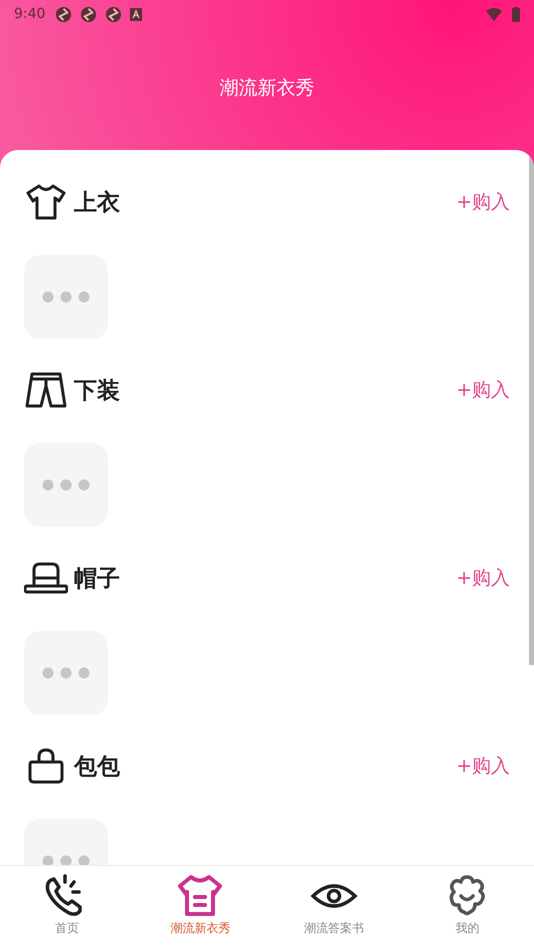  I want to click on category-title: 帽子, so click(97, 579).